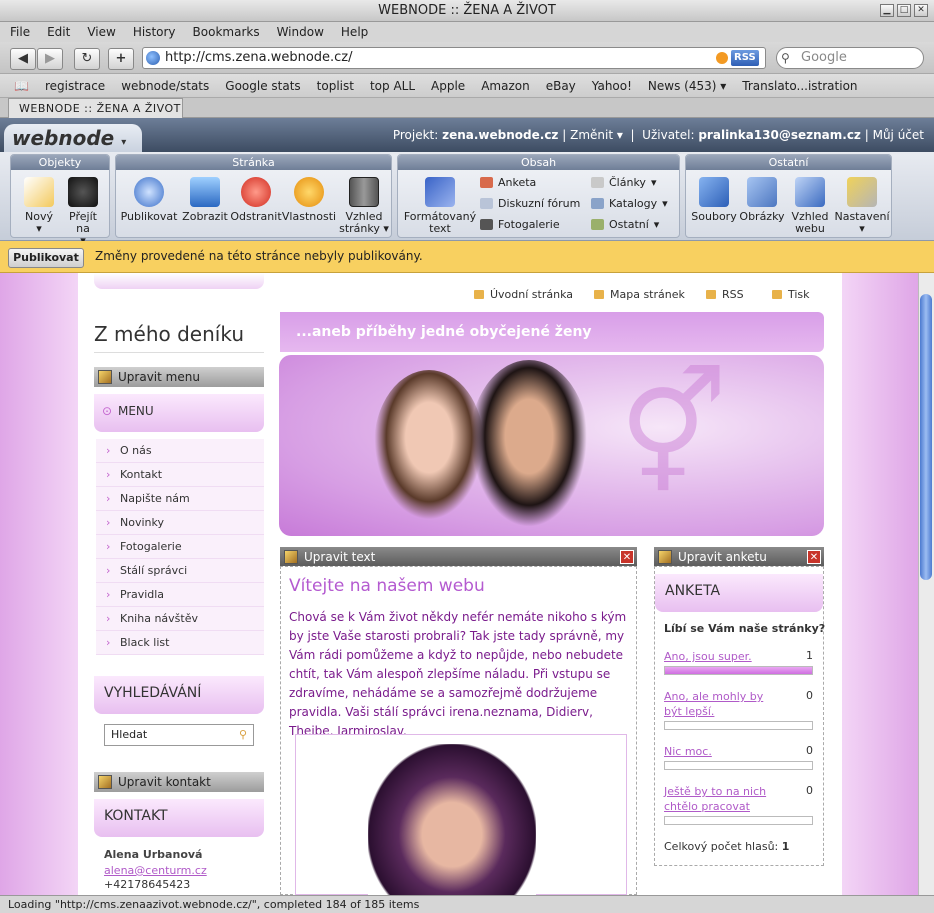  What do you see at coordinates (687, 85) in the screenshot?
I see `bookmark-item: News (453) ▾` at bounding box center [687, 85].